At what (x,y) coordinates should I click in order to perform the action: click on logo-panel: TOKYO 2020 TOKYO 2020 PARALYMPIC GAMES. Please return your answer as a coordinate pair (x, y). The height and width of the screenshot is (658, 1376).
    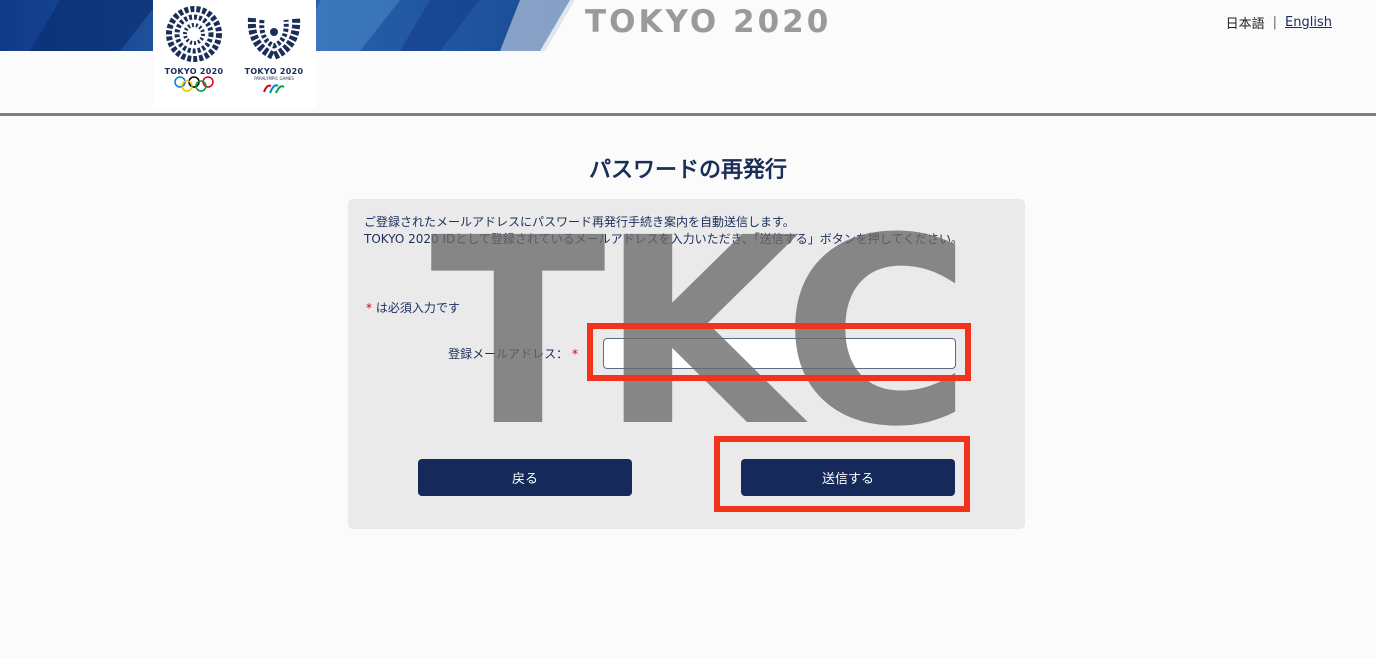
    Looking at the image, I should click on (234, 54).